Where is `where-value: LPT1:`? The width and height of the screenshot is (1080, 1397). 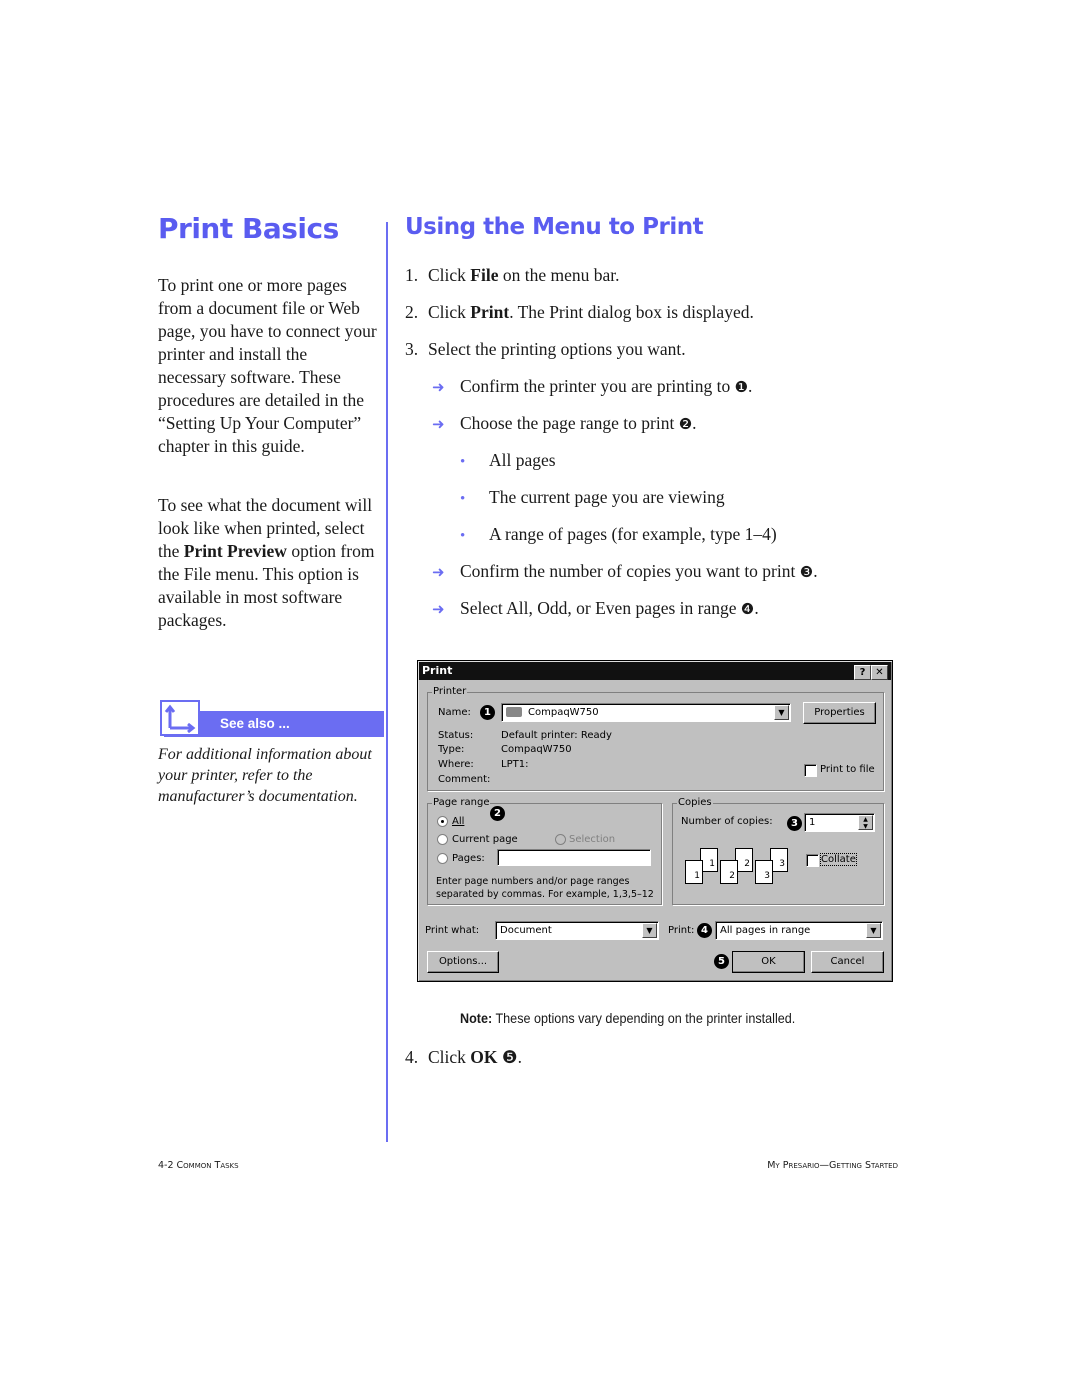 where-value: LPT1: is located at coordinates (515, 764).